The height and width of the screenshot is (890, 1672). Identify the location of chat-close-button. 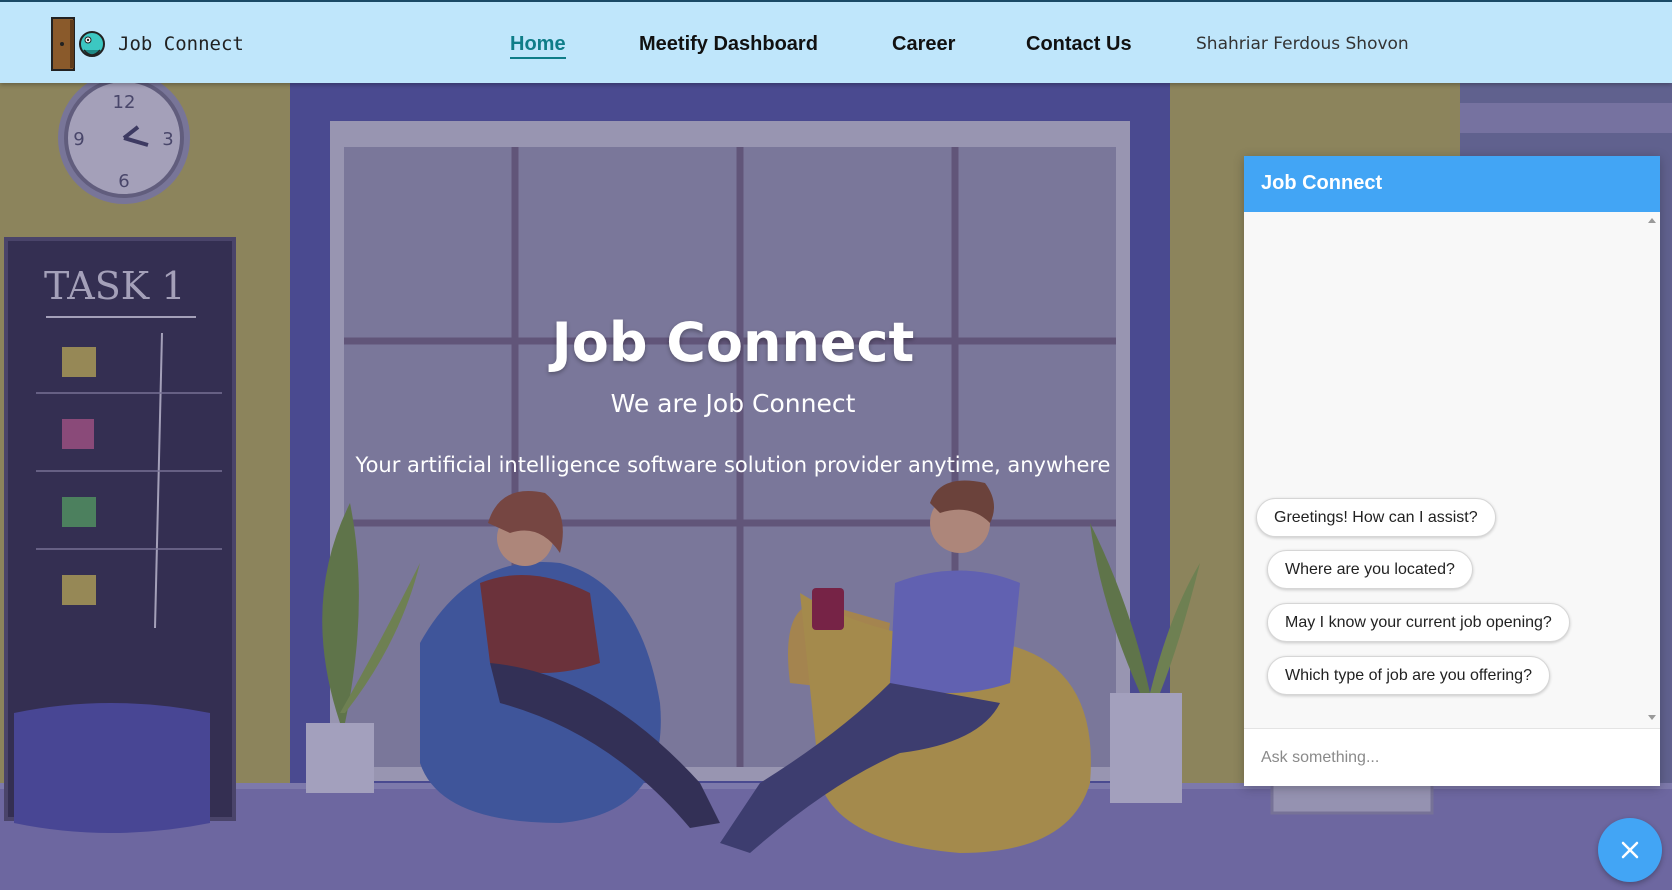
(1630, 850).